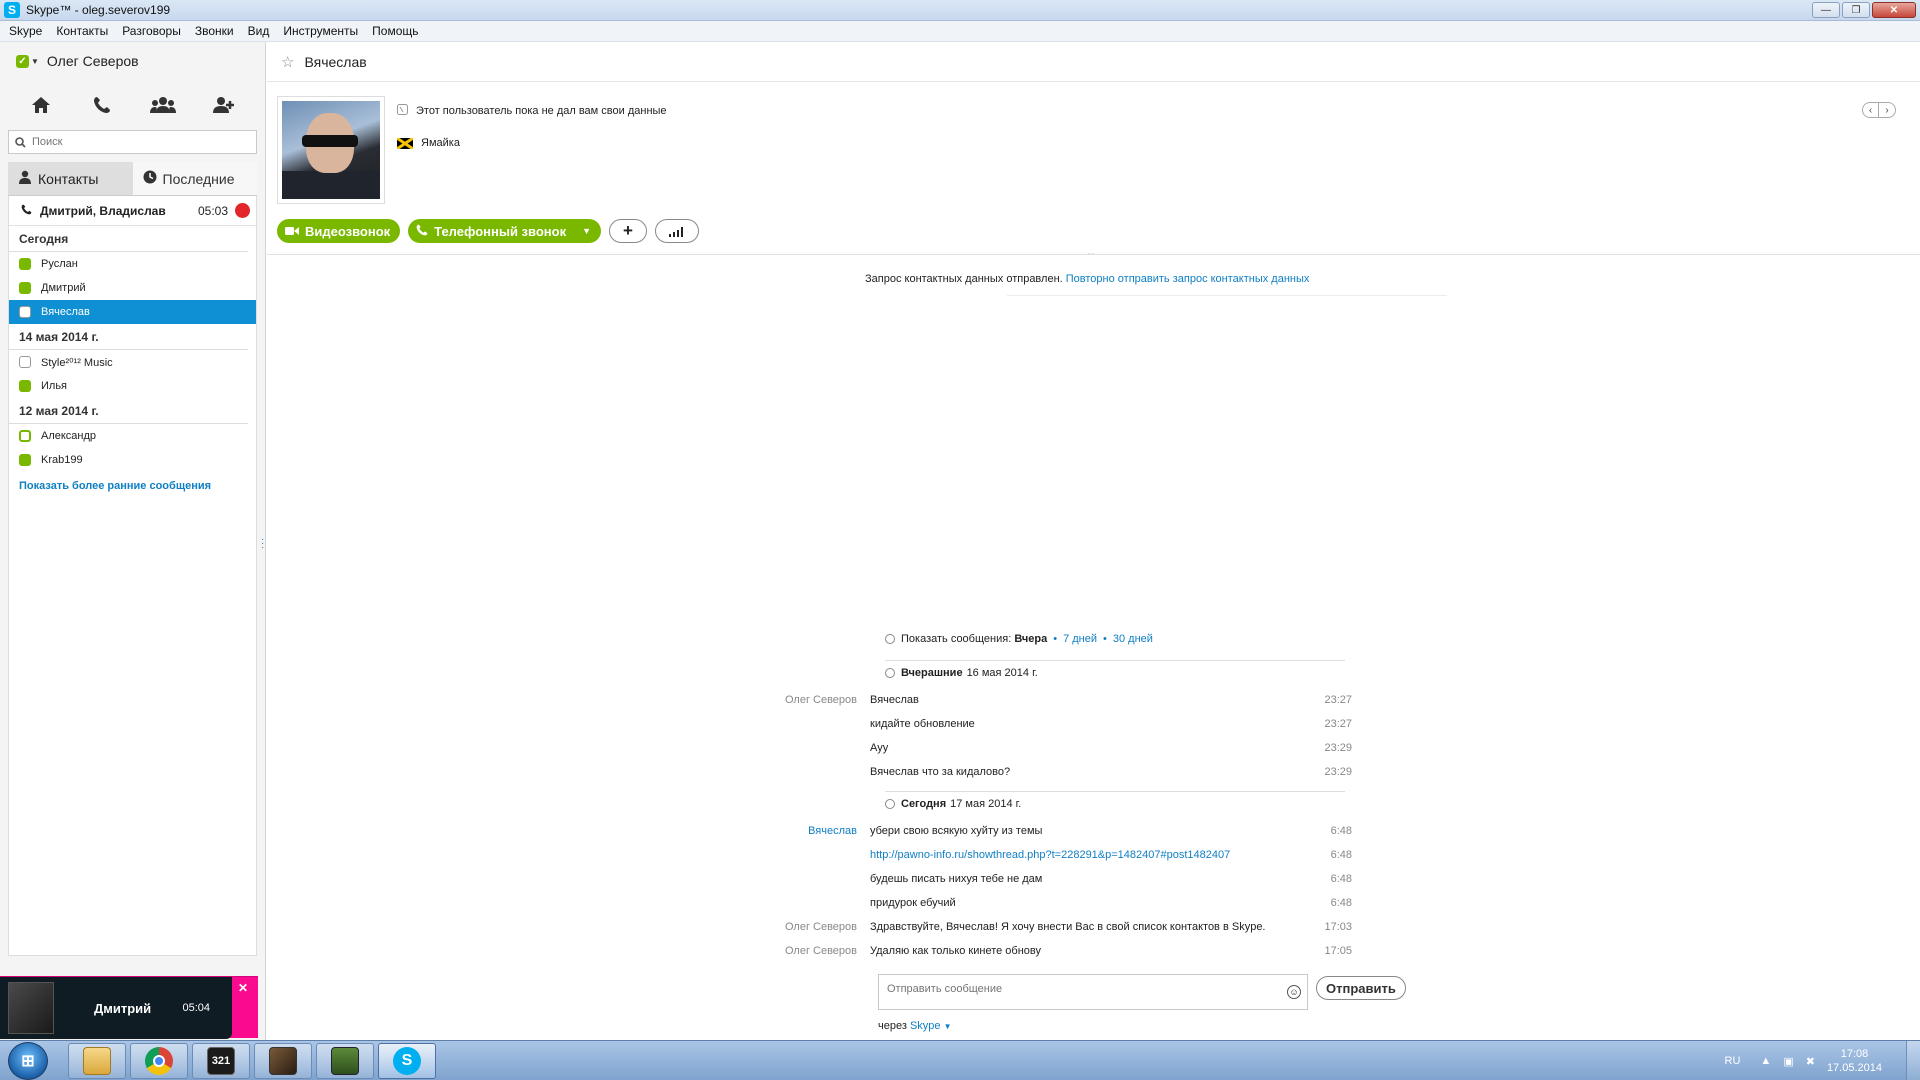  What do you see at coordinates (20, 142) in the screenshot?
I see `search-icon` at bounding box center [20, 142].